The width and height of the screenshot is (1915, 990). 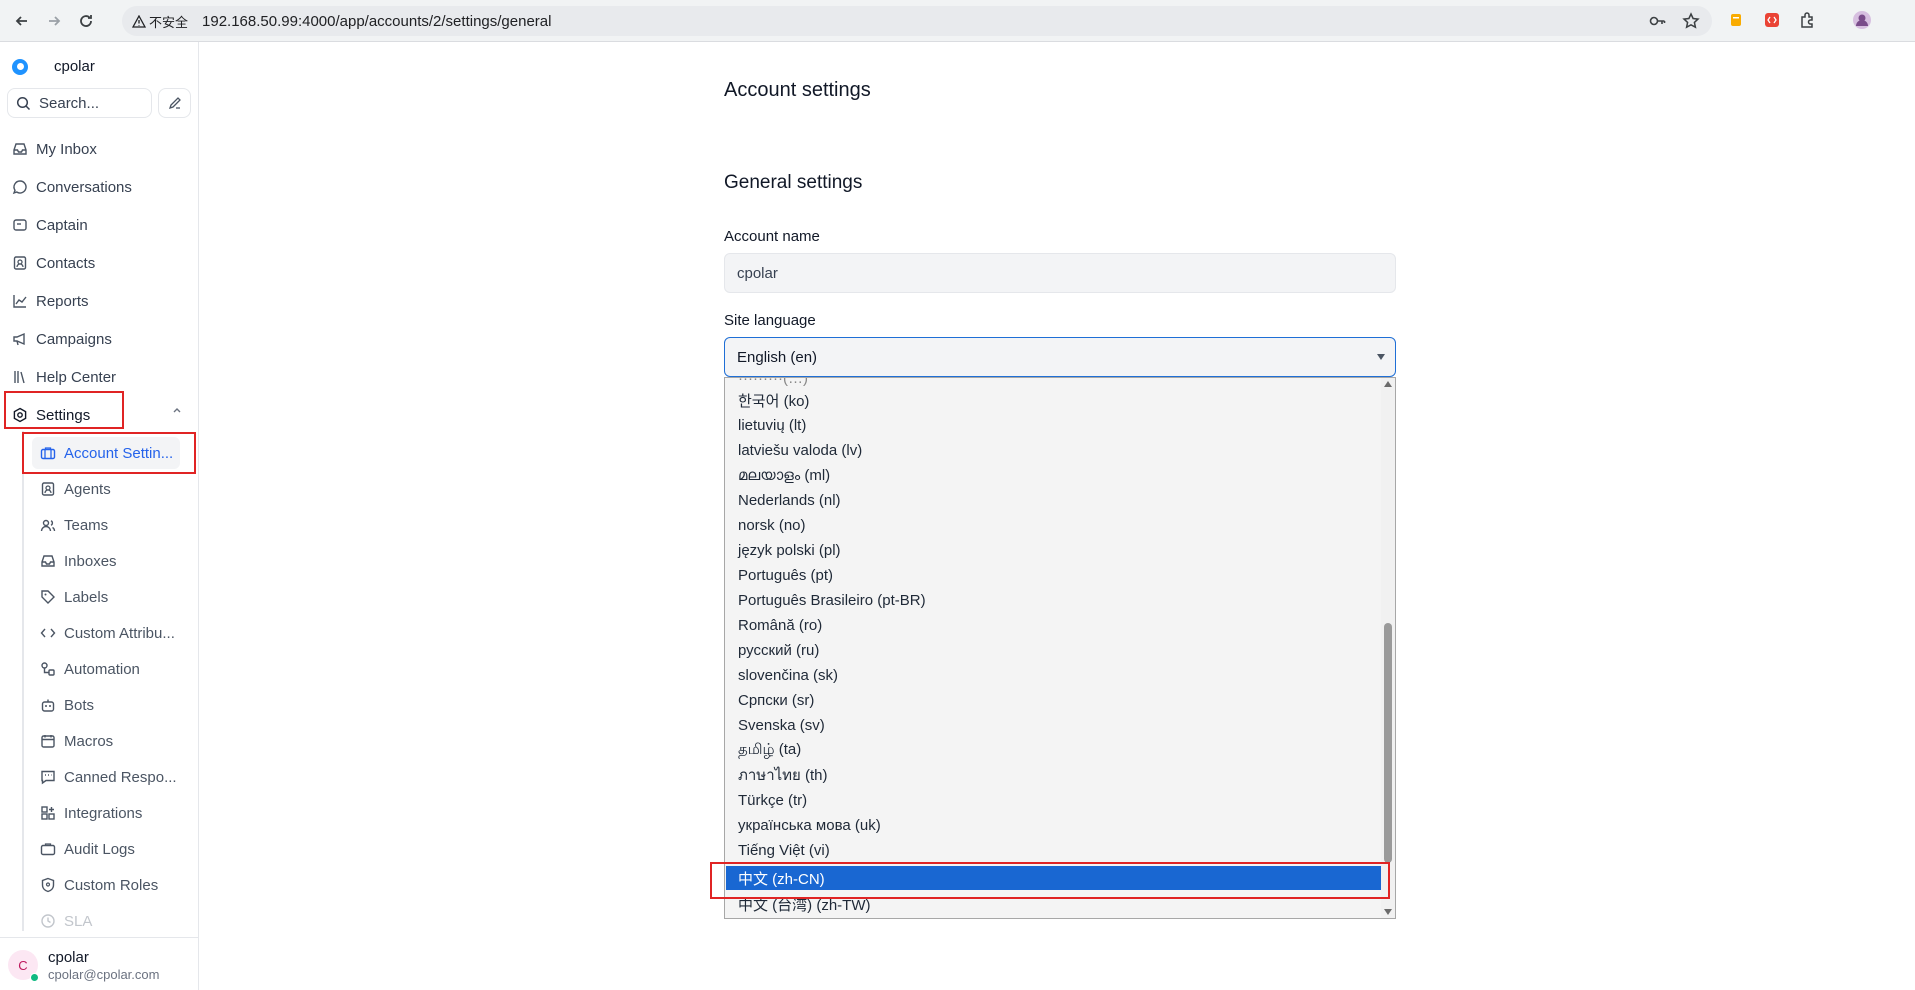 I want to click on warning-icon, so click(x=139, y=21).